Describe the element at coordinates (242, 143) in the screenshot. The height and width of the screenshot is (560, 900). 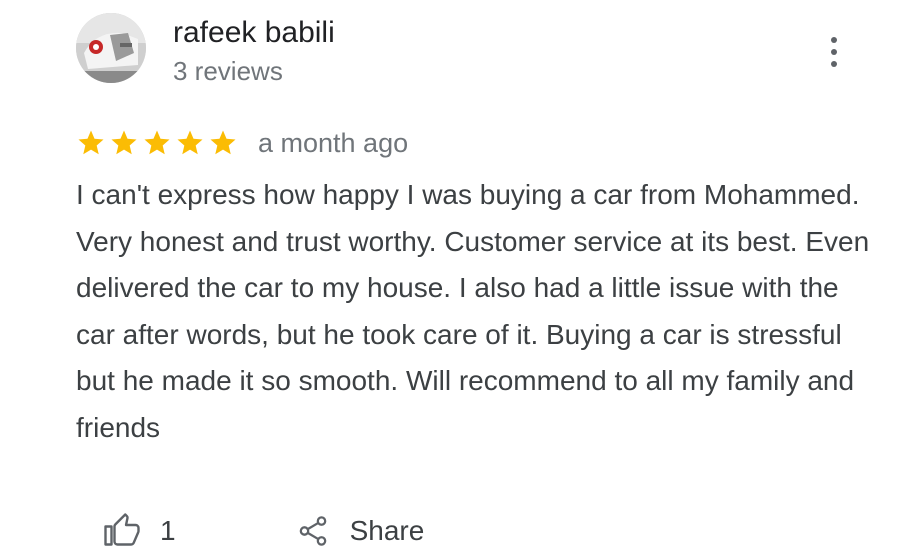
I see `rating-row: a month ago` at that location.